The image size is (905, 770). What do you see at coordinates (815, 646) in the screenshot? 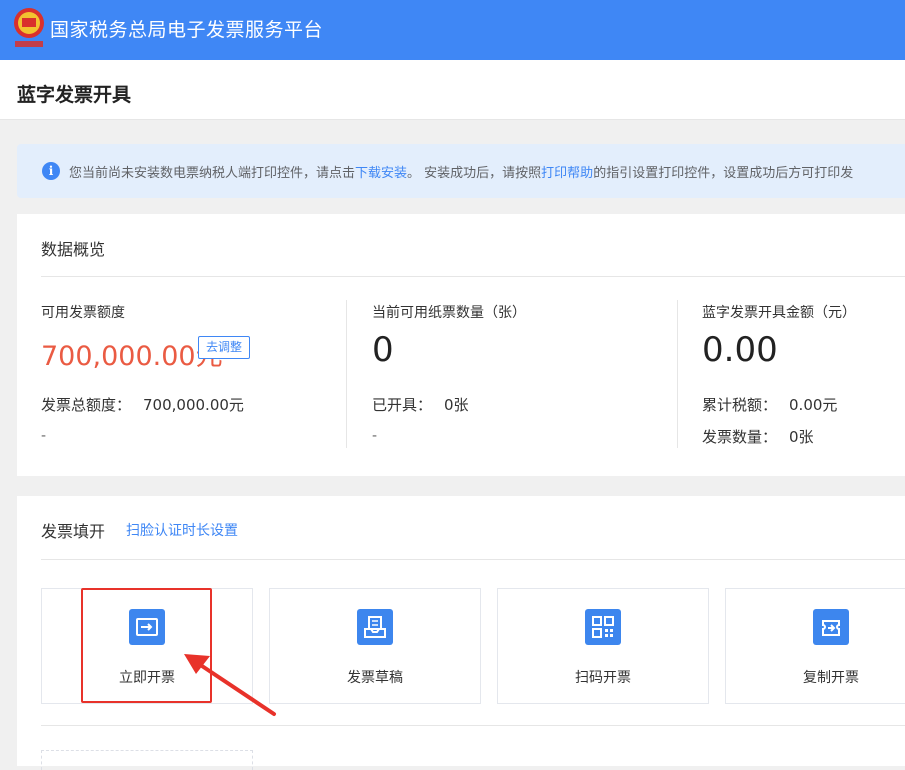
I see `copy-invoice-tile: 复制开票` at bounding box center [815, 646].